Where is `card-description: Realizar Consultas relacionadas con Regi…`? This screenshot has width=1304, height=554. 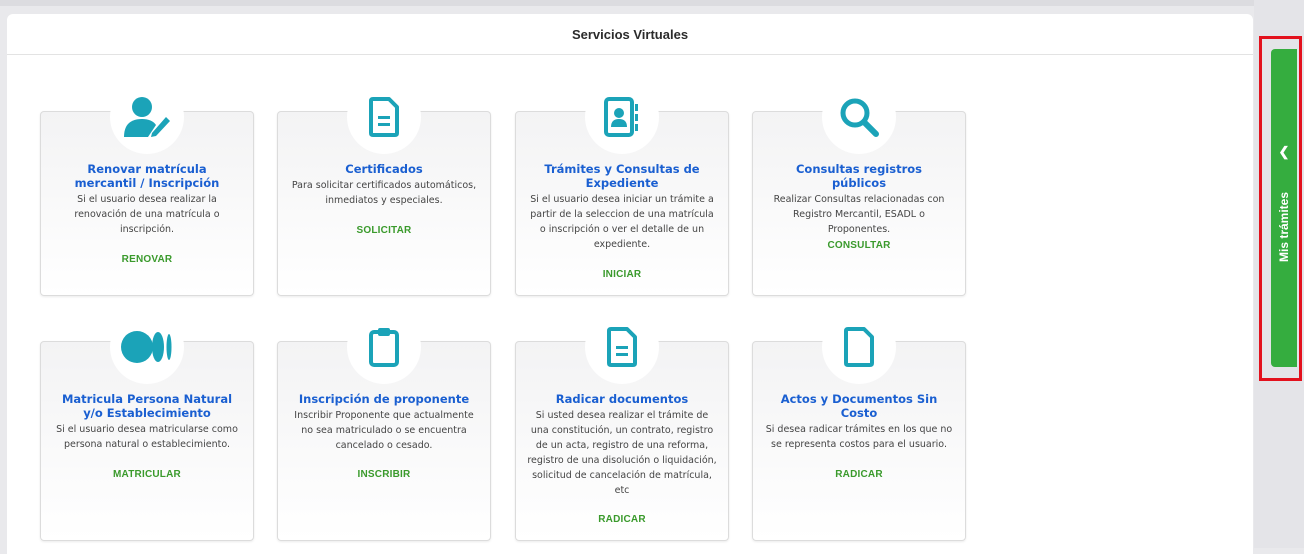
card-description: Realizar Consultas relacionadas con Regi… is located at coordinates (859, 214).